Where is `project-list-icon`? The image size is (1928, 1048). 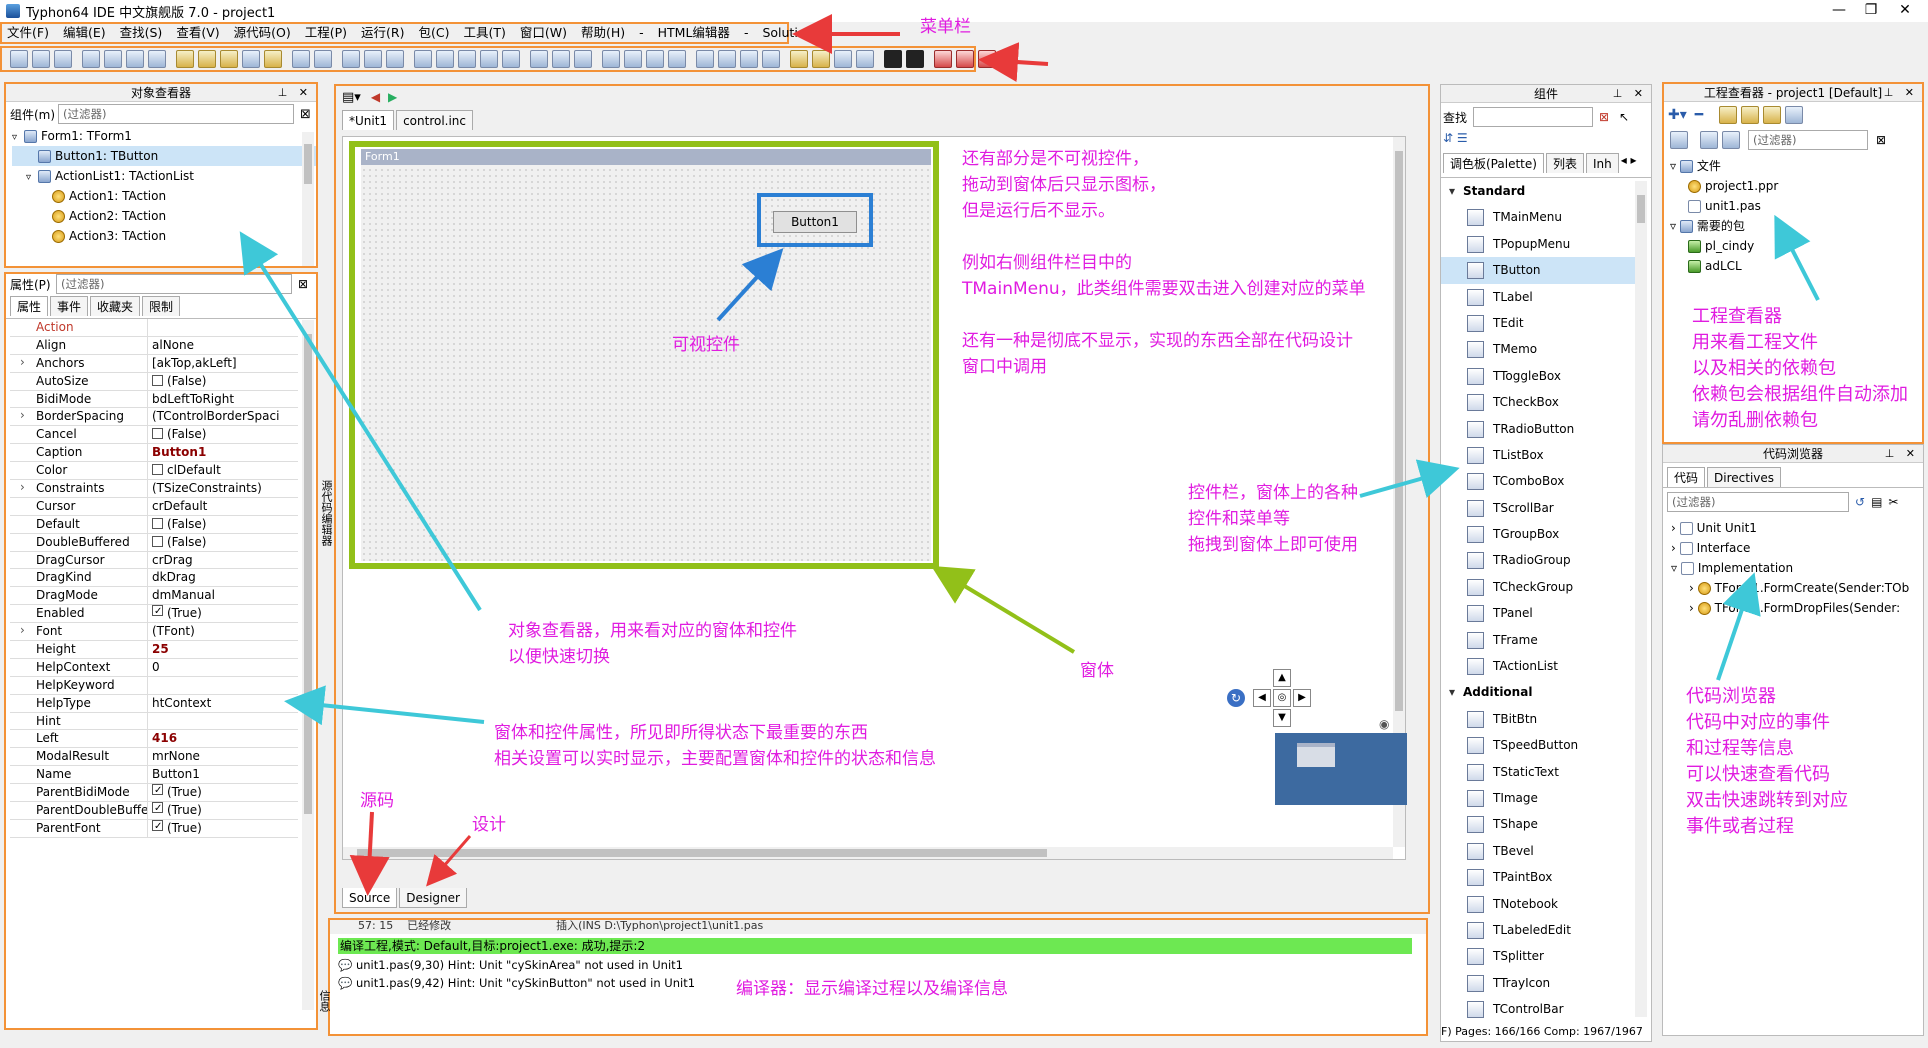 project-list-icon is located at coordinates (1794, 115).